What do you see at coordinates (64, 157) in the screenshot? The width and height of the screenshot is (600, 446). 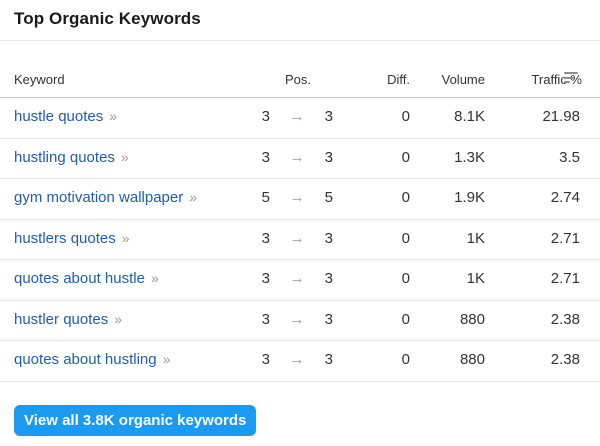 I see `keyword-link: hustling quotes` at bounding box center [64, 157].